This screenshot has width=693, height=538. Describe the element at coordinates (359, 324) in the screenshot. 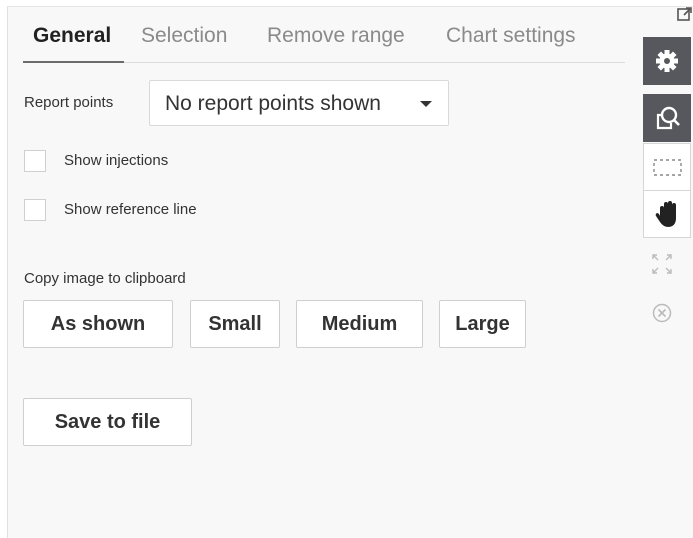

I see `copy-medium-button: Medium` at that location.